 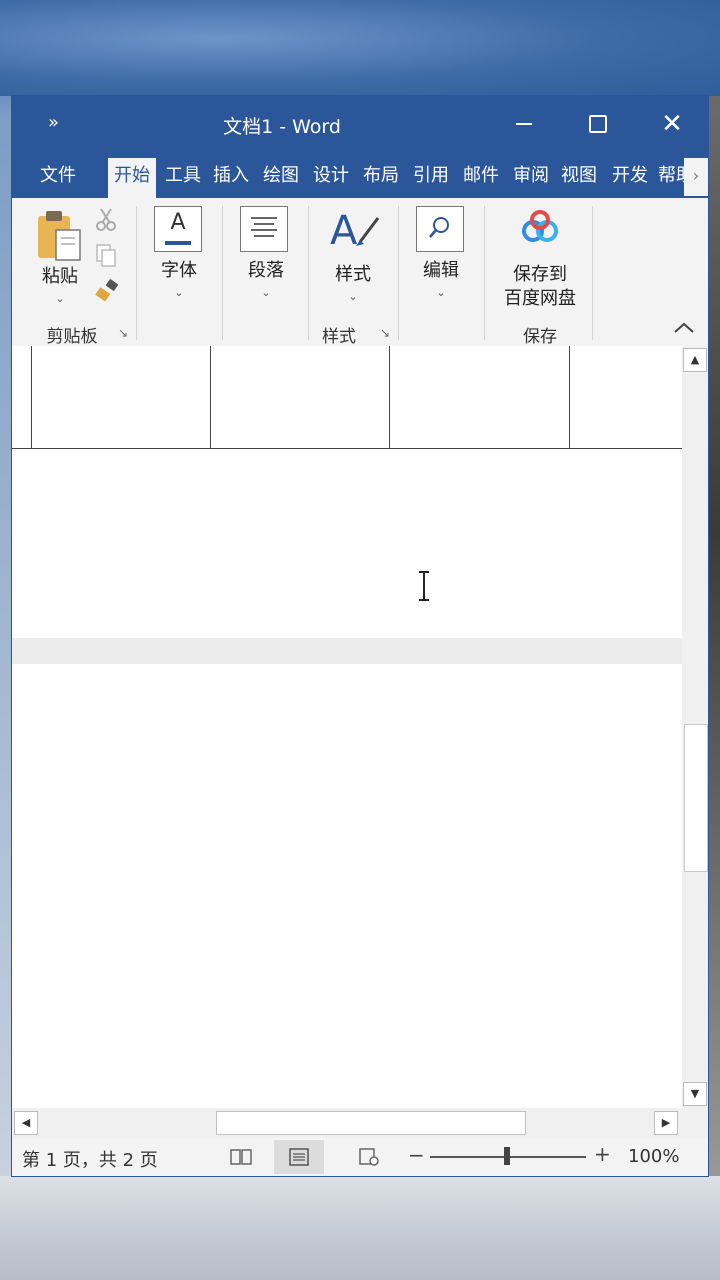 I want to click on ribbon-tabs: 文件 开始 工具 插入 绘图 设计 布局 引用 邮件 审阅 视图 开发 帮助 ›, so click(x=360, y=175).